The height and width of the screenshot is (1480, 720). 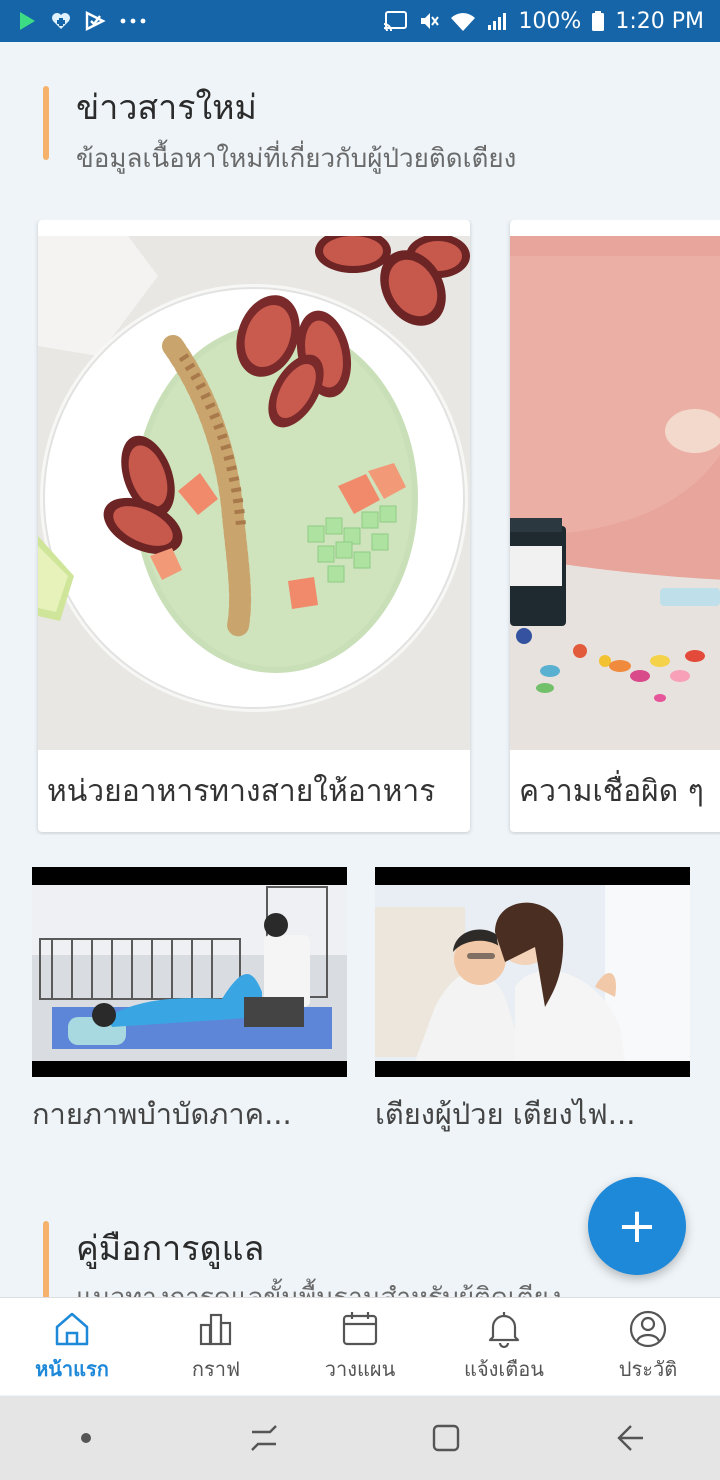 I want to click on bottom-navigation: หน้าแรก กราฟ วางแผน แจ้งเตือน ประวัติ, so click(x=360, y=1346).